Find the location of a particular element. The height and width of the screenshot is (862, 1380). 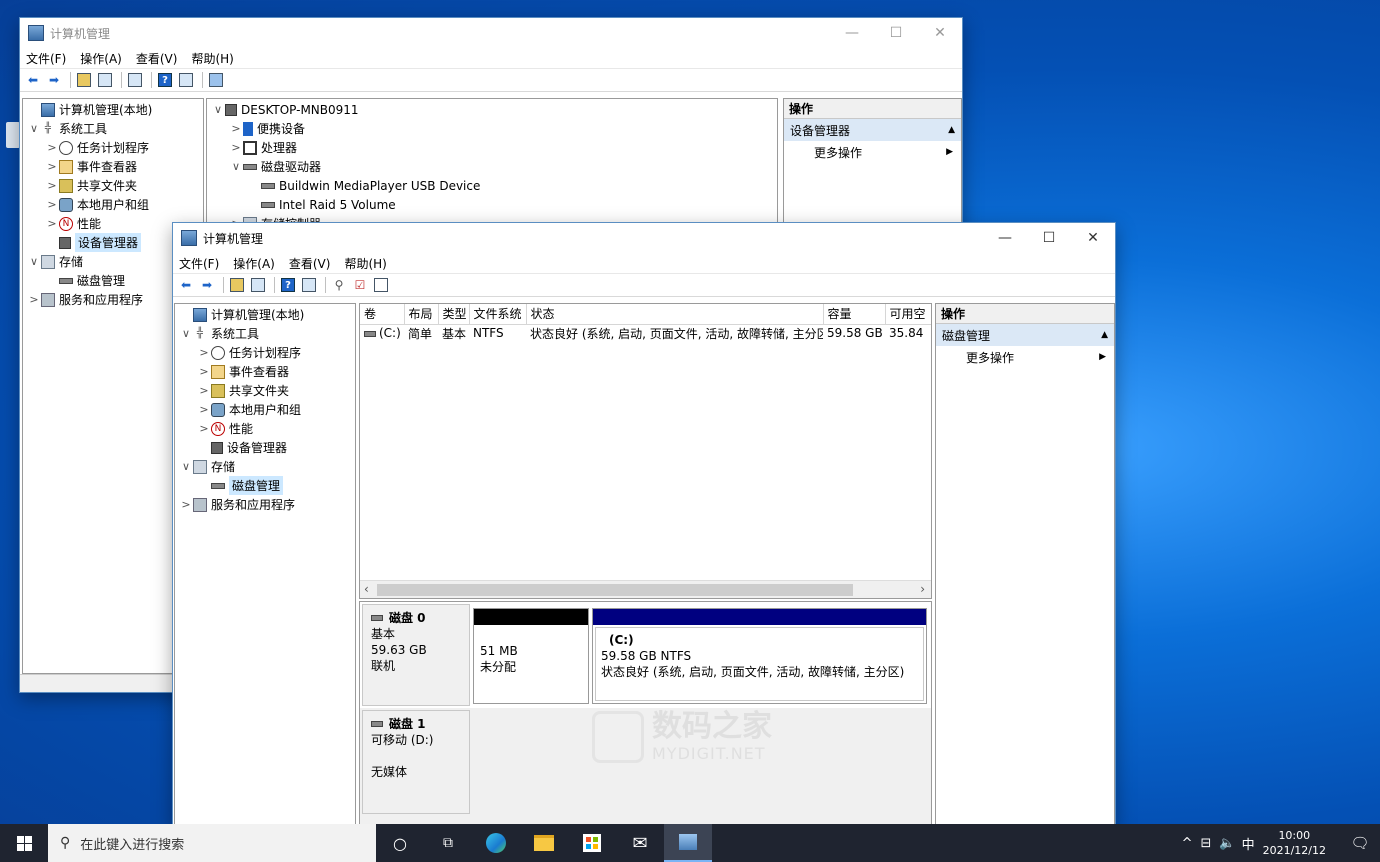

task-view-icon: ⧉ is located at coordinates (448, 843).